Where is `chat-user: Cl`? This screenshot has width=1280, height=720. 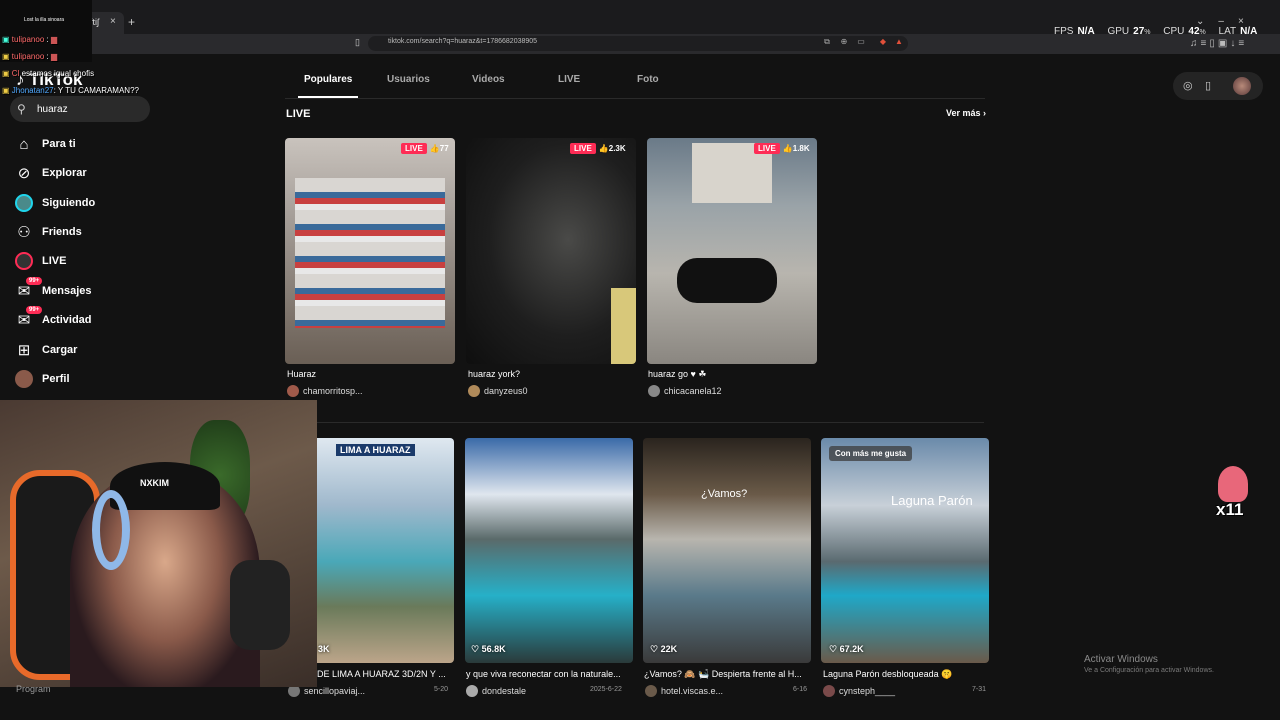
chat-user: Cl is located at coordinates (15, 73).